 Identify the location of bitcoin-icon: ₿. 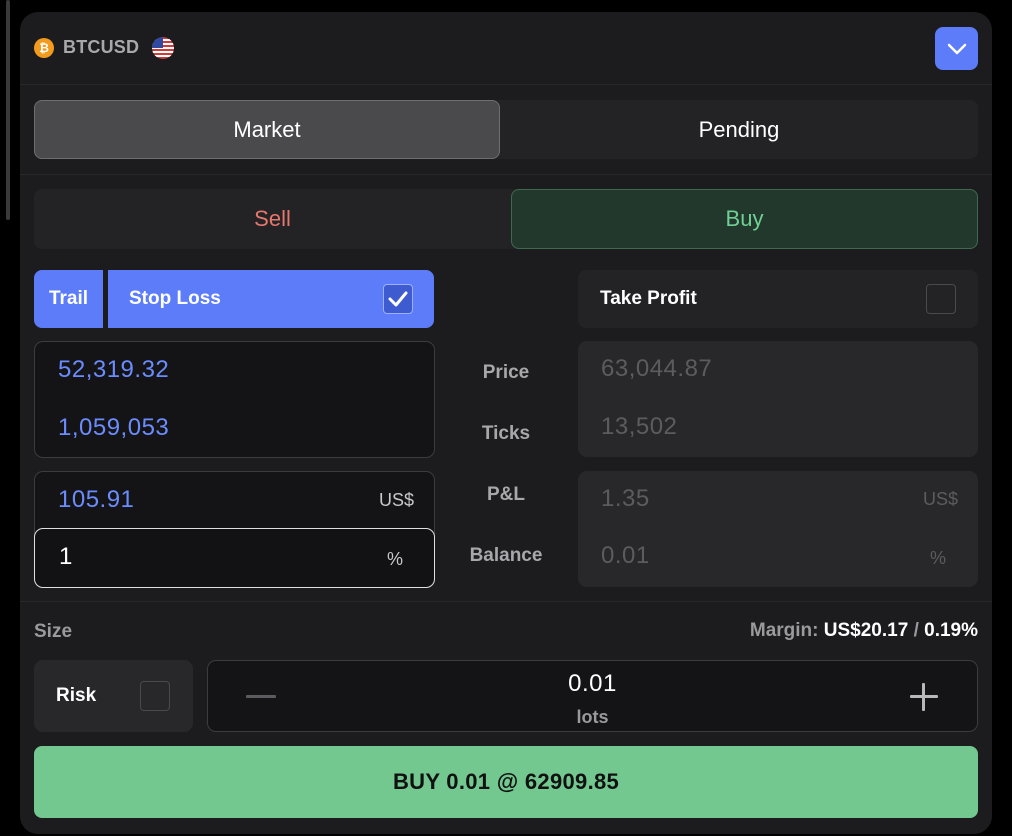
(44, 48).